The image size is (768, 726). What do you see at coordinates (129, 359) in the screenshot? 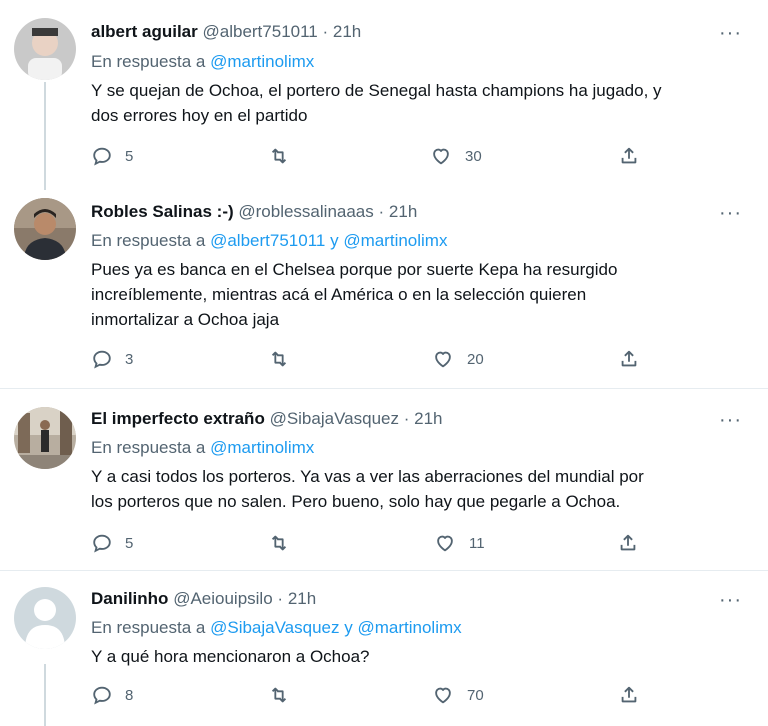
I see `reply-count: 3` at bounding box center [129, 359].